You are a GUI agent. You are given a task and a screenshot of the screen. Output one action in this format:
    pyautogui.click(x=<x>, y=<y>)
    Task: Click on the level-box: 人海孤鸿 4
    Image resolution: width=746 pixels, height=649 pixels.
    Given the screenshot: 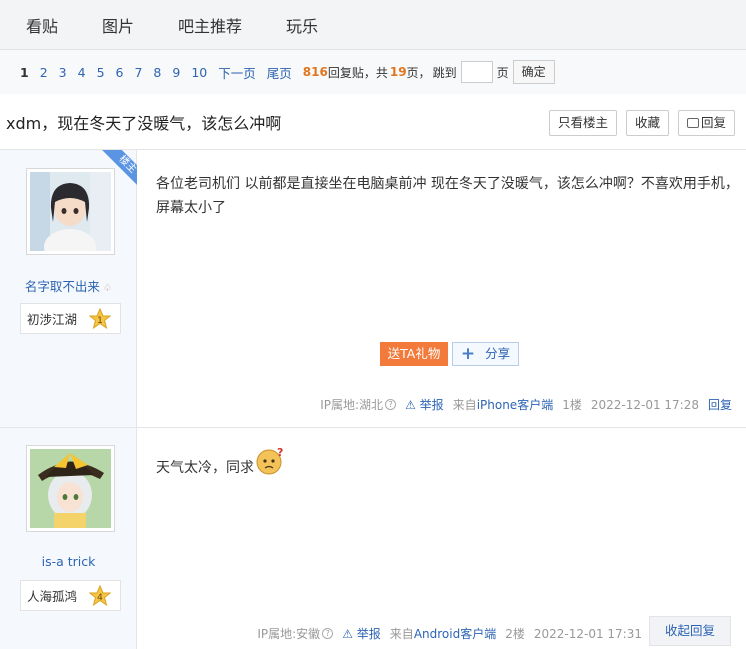 What is the action you would take?
    pyautogui.click(x=70, y=595)
    